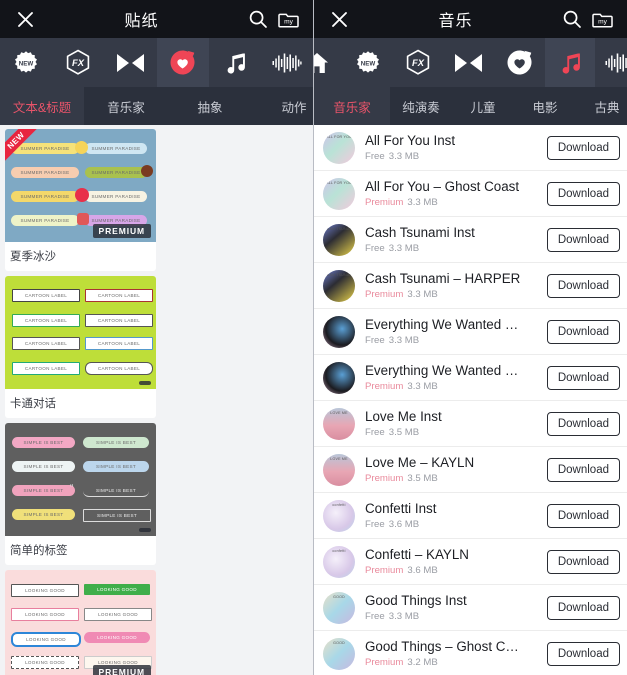 The image size is (627, 675). Describe the element at coordinates (339, 504) in the screenshot. I see `album-art-label: confetti` at that location.